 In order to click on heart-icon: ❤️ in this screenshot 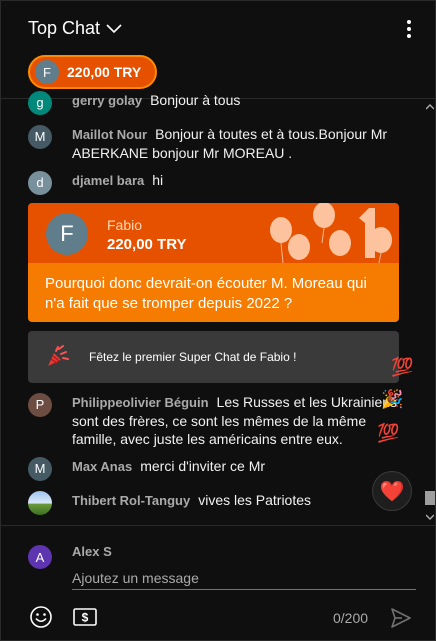, I will do `click(392, 491)`.